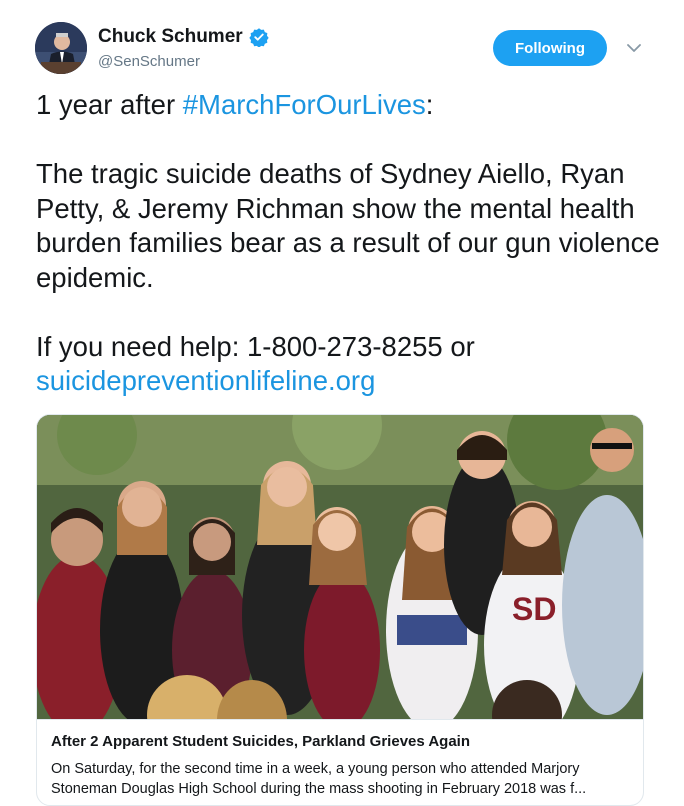 The image size is (684, 806). Describe the element at coordinates (149, 61) in the screenshot. I see `author-handle: @SenSchumer` at that location.